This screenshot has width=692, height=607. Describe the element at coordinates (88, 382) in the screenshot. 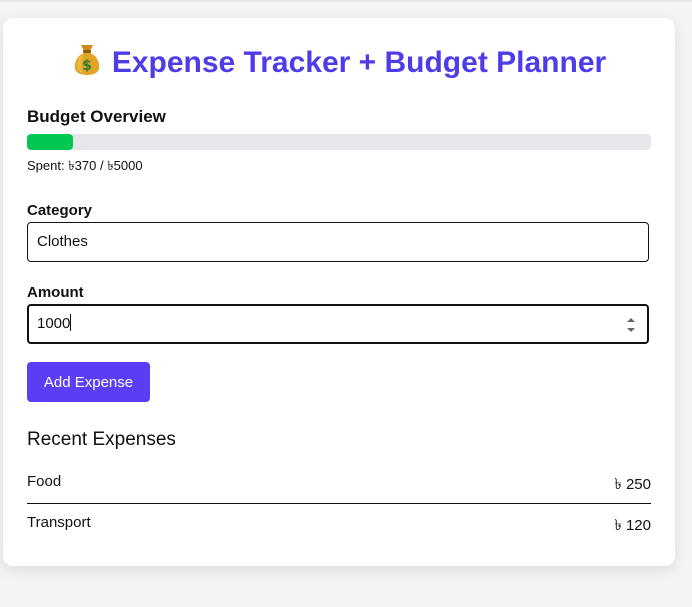

I see `add-expense-button: Add Expense` at that location.